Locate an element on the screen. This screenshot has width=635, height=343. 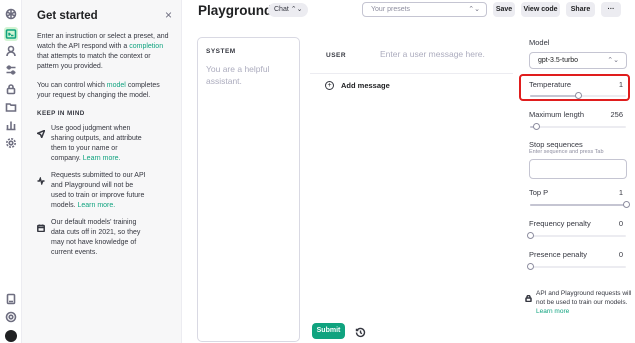
stop-sequences-input is located at coordinates (578, 169).